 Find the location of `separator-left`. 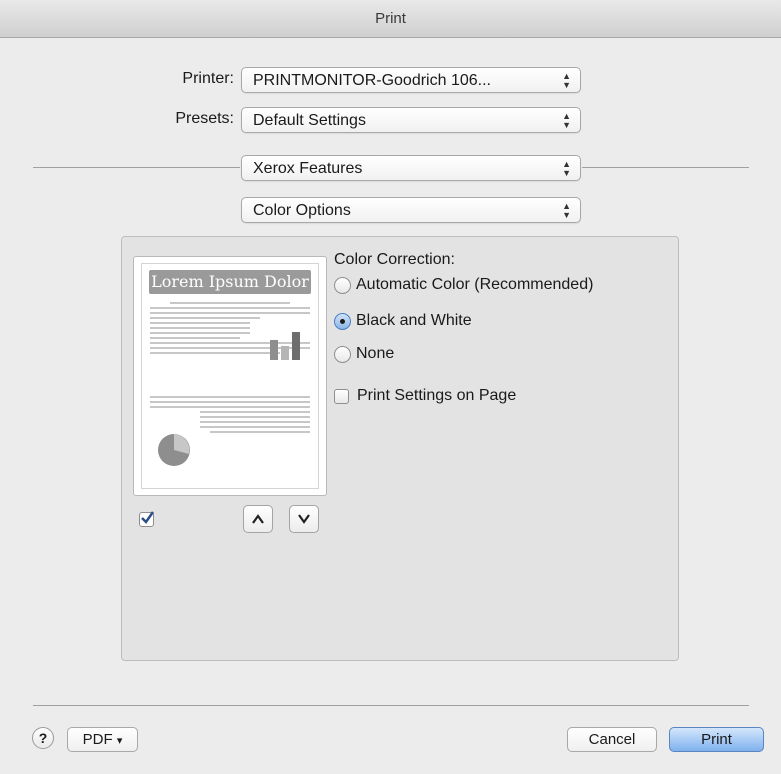

separator-left is located at coordinates (136, 167).